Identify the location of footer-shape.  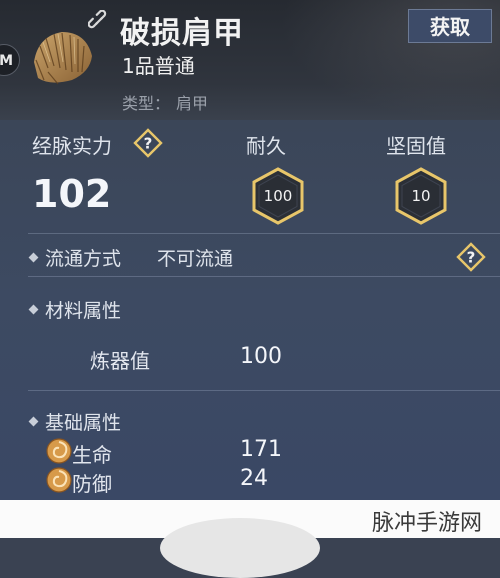
(240, 548).